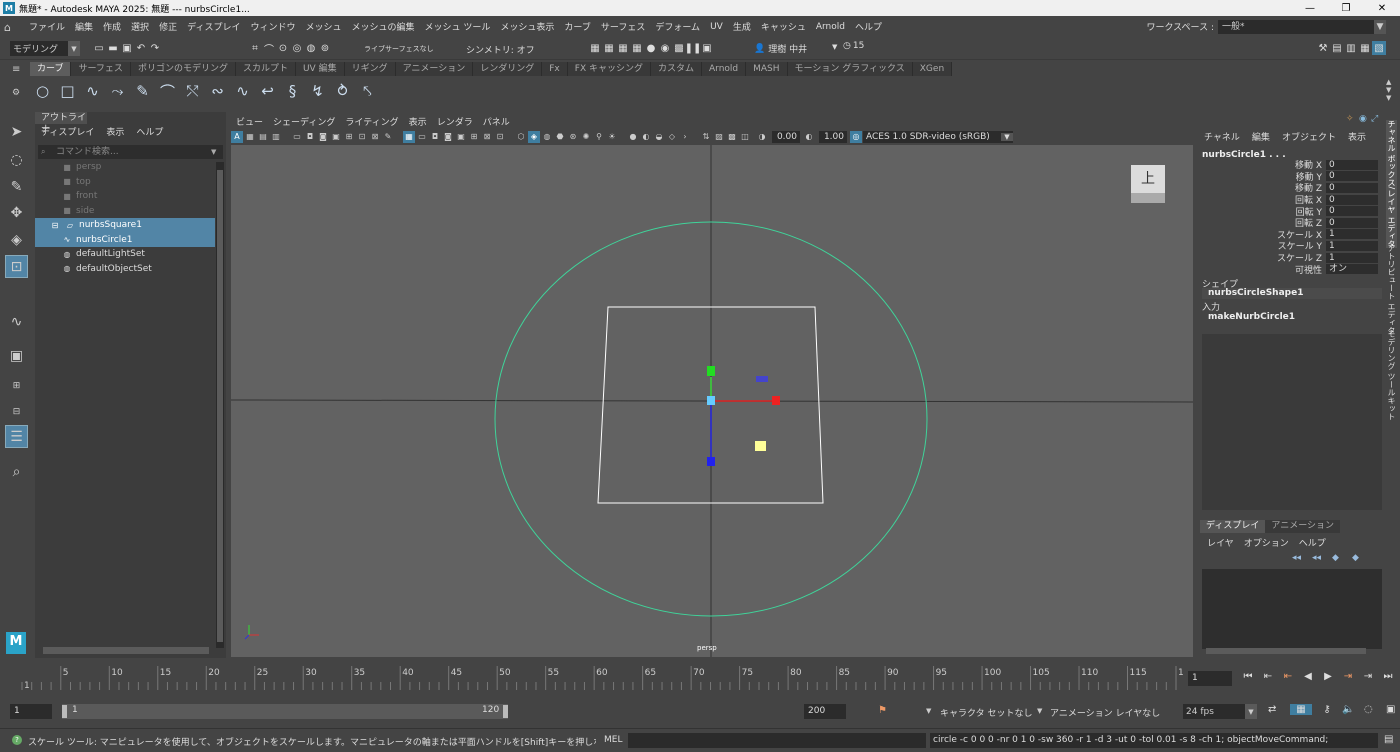 The height and width of the screenshot is (752, 1400). Describe the element at coordinates (1105, 712) in the screenshot. I see `anim-layer-dropdown: アニメーション レイヤなし` at that location.